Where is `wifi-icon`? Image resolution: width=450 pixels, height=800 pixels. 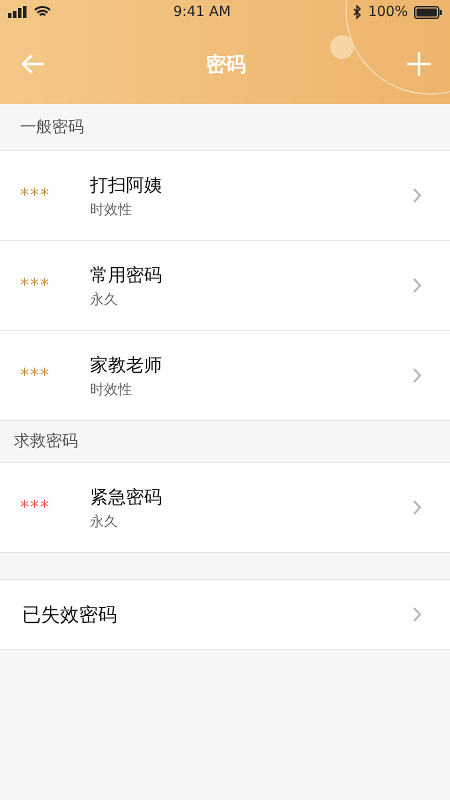 wifi-icon is located at coordinates (42, 12).